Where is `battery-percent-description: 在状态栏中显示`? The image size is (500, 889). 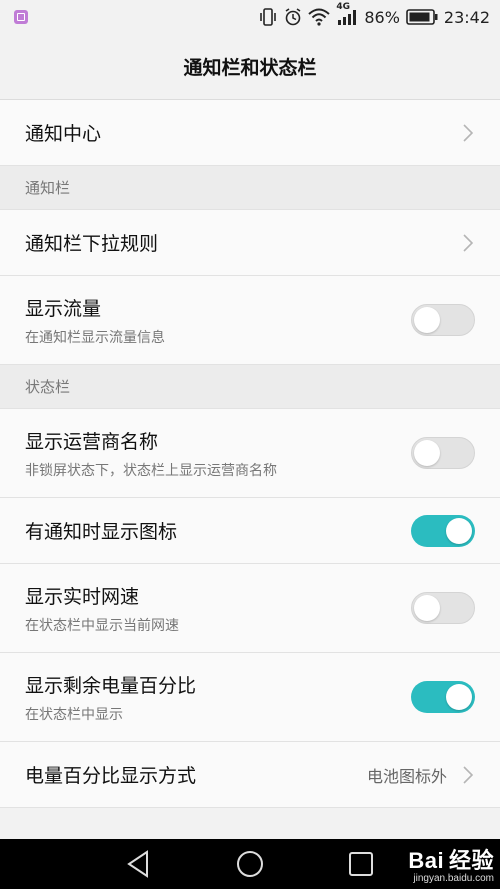 battery-percent-description: 在状态栏中显示 is located at coordinates (74, 714).